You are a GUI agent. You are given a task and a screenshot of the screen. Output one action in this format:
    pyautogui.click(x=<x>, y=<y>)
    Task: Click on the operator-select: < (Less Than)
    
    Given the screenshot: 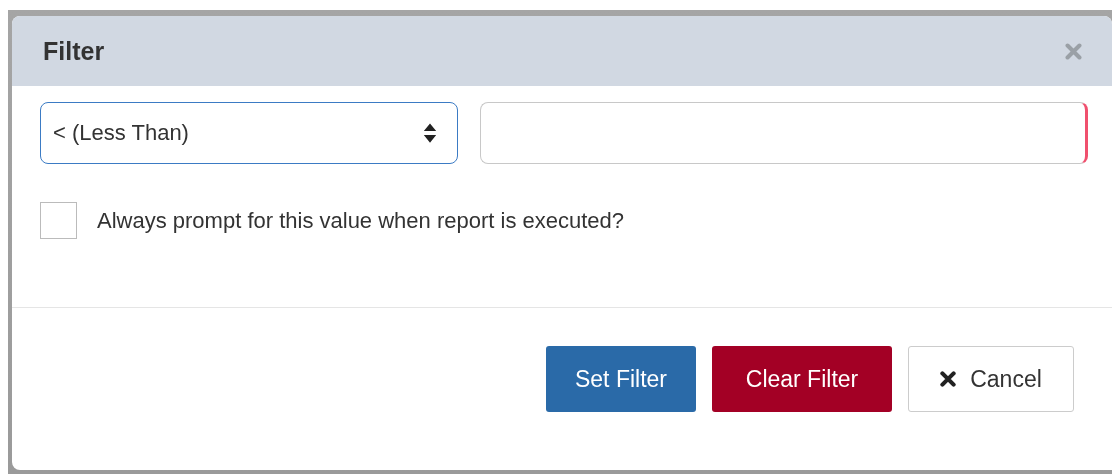 What is the action you would take?
    pyautogui.click(x=249, y=133)
    